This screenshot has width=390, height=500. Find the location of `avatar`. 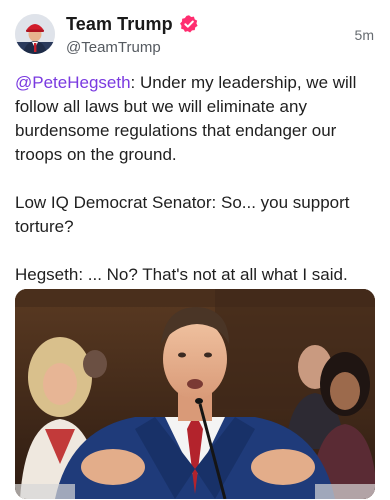

avatar is located at coordinates (35, 34).